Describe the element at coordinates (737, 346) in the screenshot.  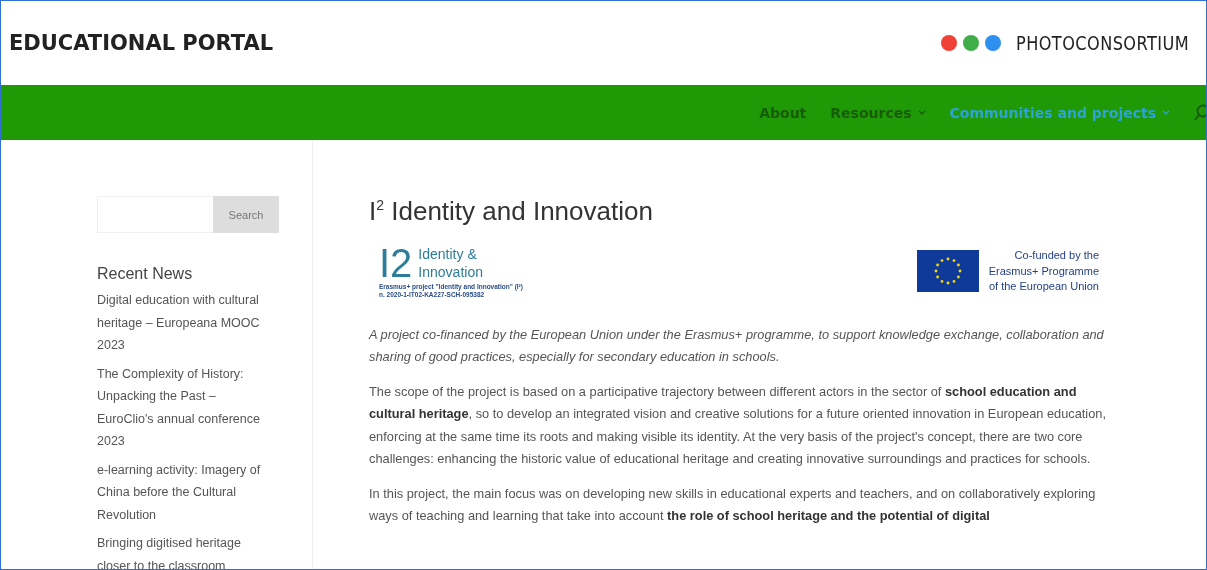
I see `intro-paragraph: A project co-financed by the European Union under the Erasmus+ programme, to support knowledge exchange, collaboration and sharing of good practices, especially for secondary education in schools.` at that location.